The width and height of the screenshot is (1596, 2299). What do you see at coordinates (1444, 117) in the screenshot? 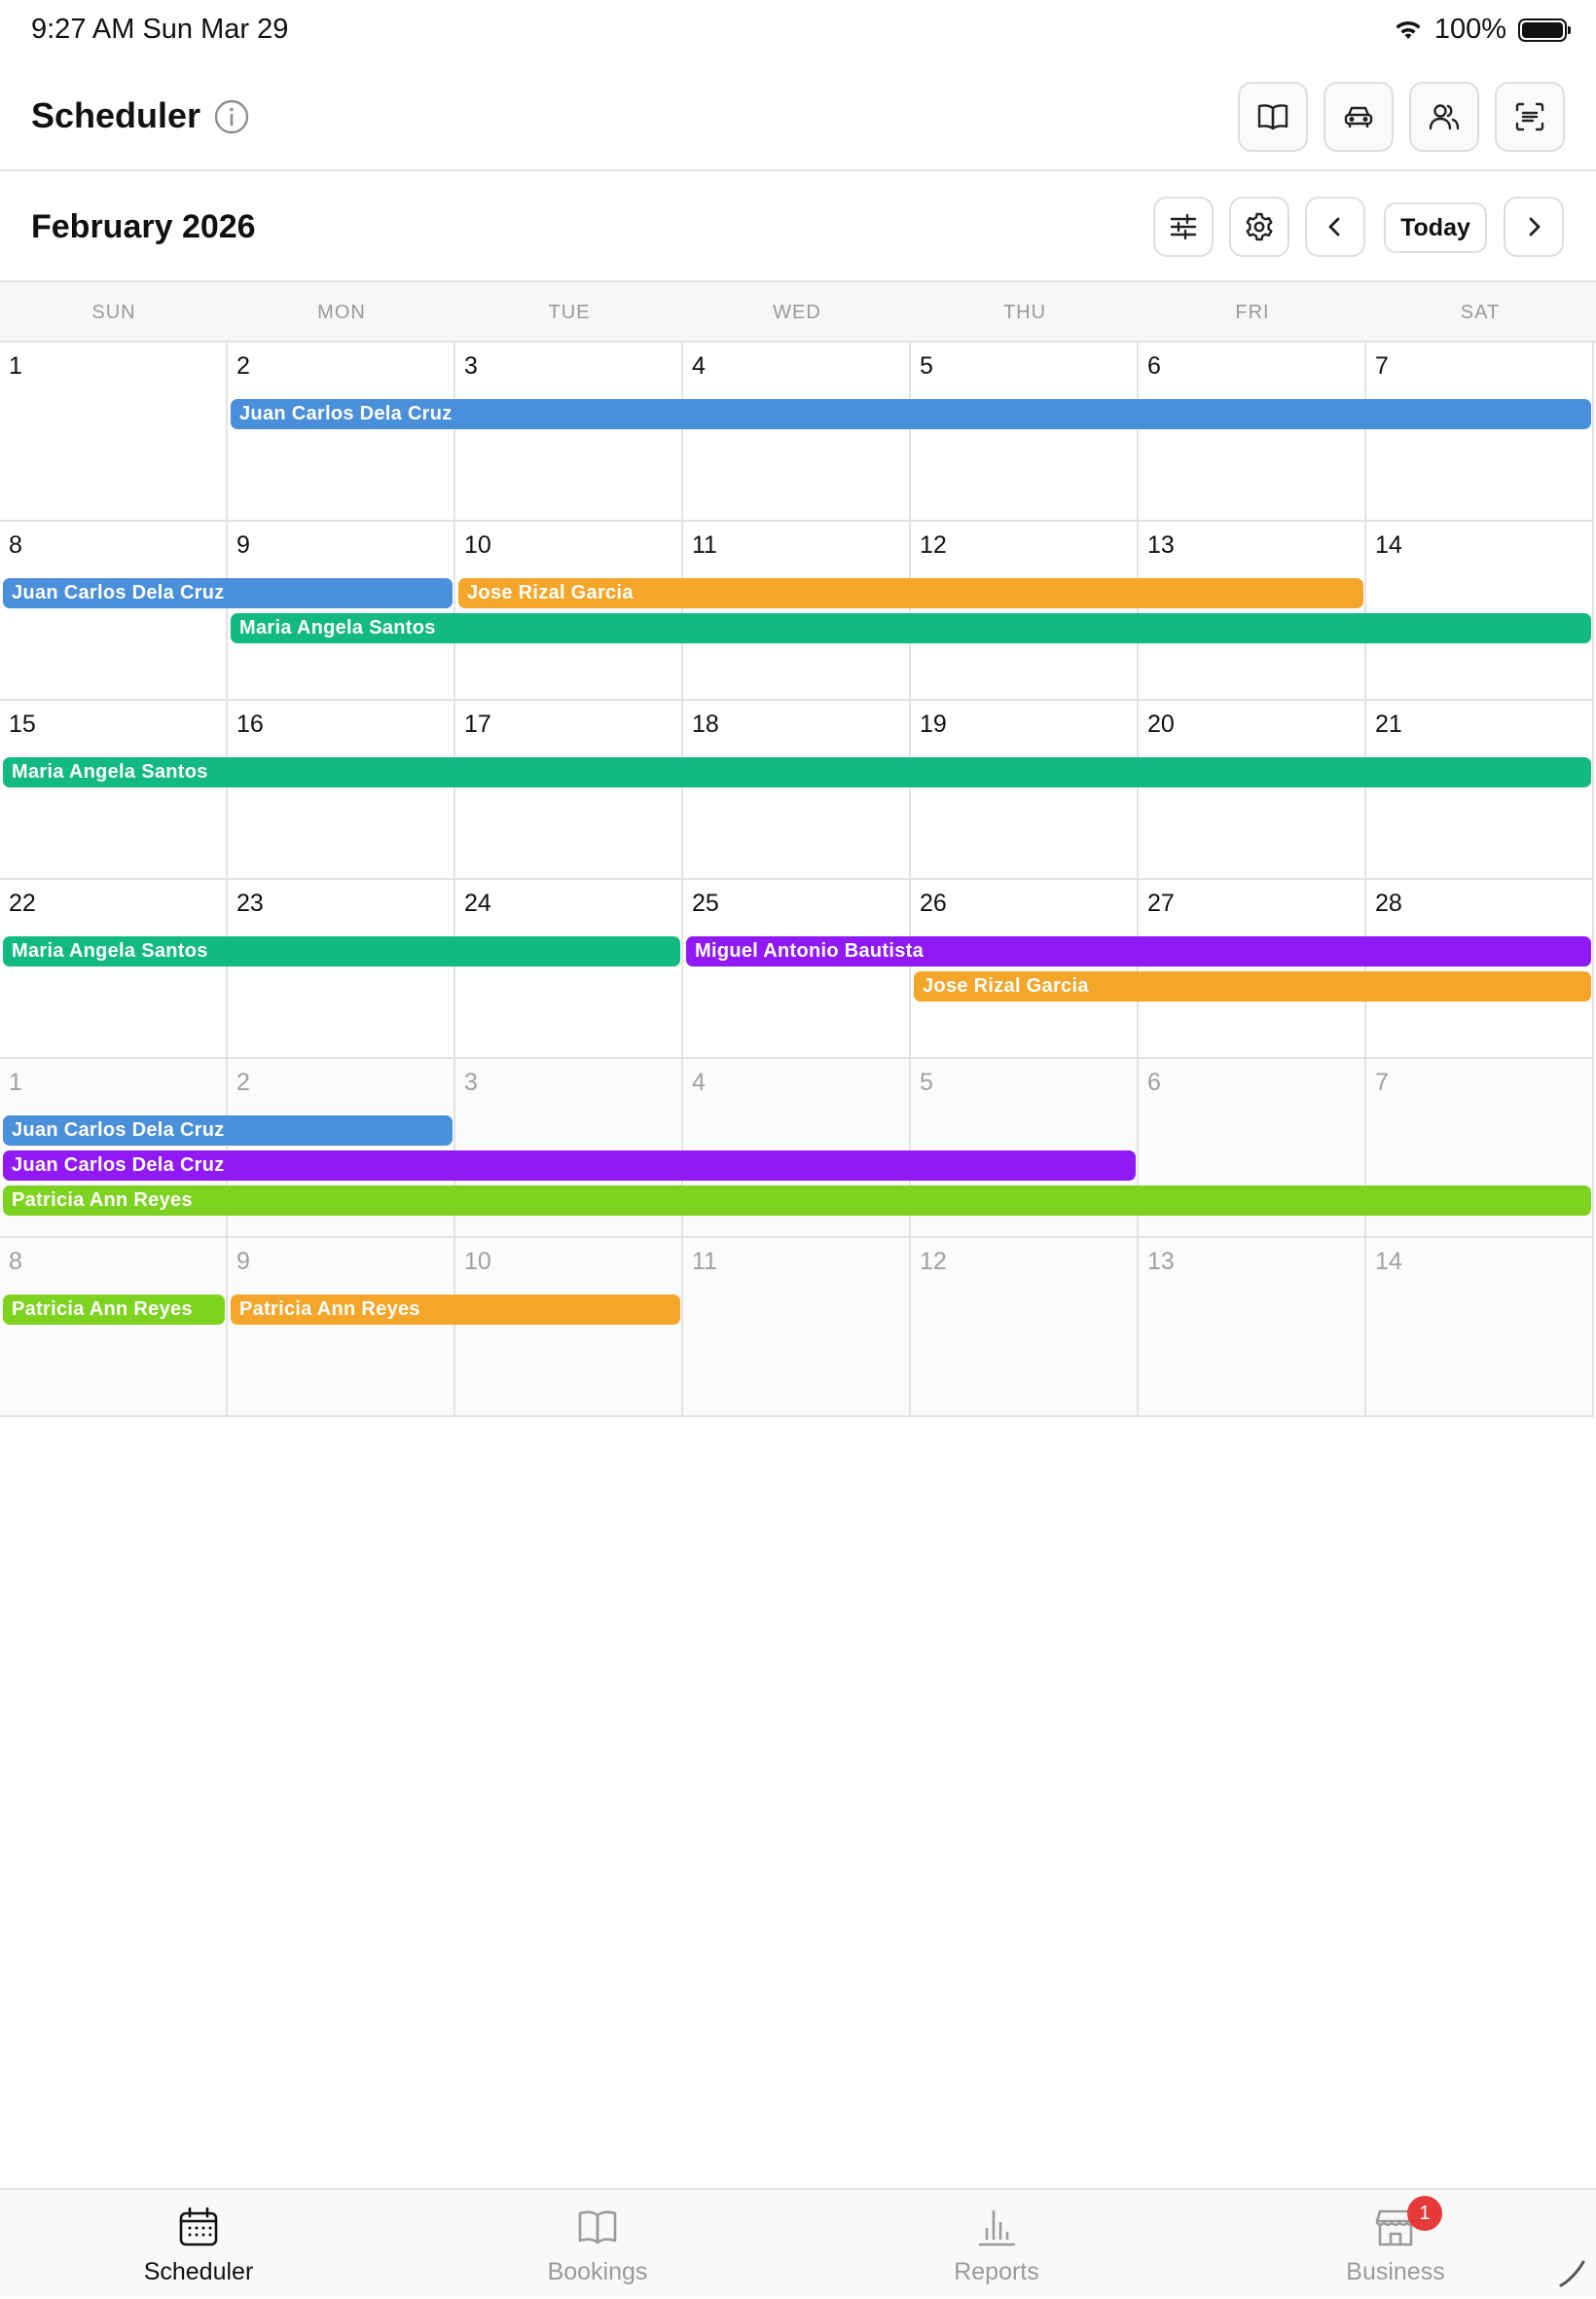
I see `customers-button` at bounding box center [1444, 117].